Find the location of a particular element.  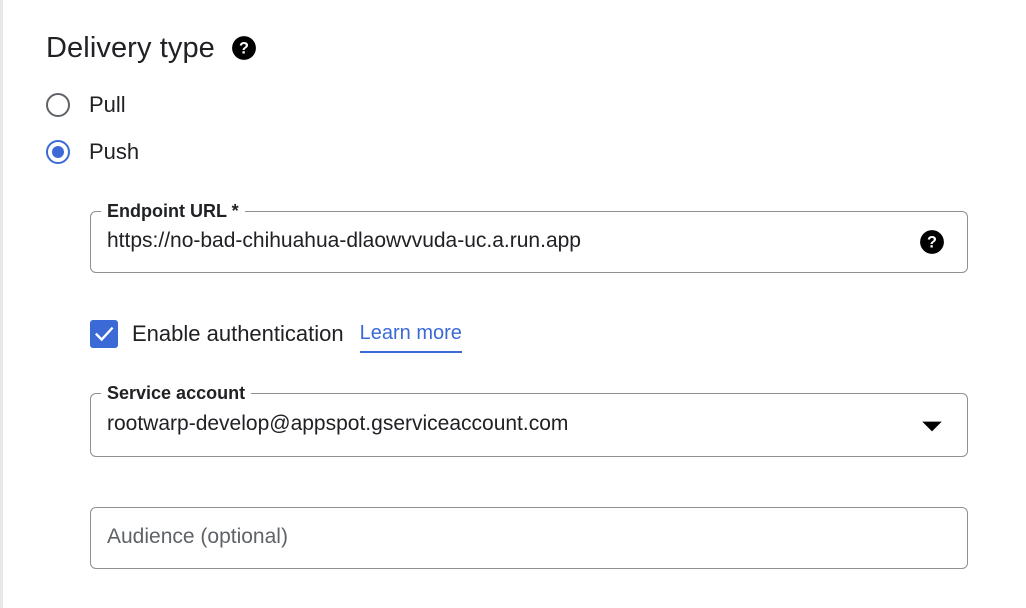

panel-divider is located at coordinates (1, 304).